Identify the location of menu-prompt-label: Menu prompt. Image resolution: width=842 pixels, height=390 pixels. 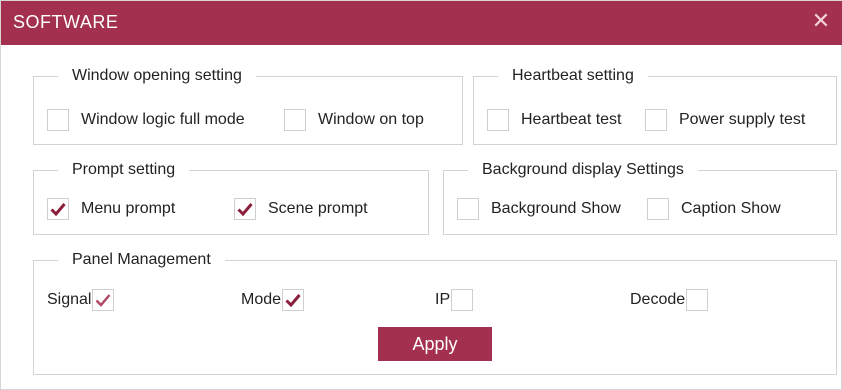
(128, 208).